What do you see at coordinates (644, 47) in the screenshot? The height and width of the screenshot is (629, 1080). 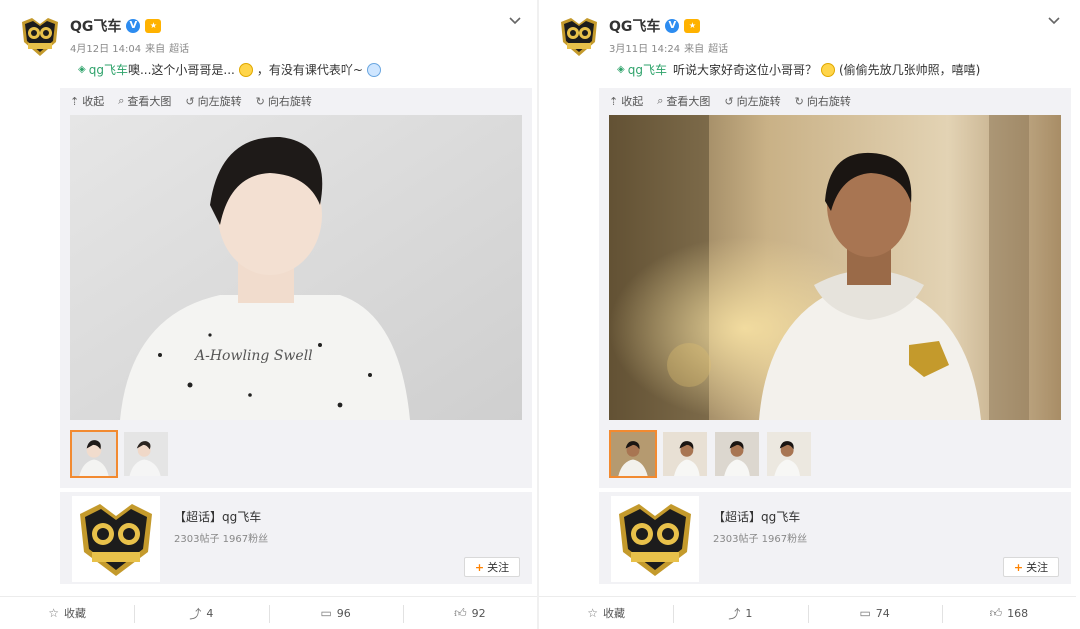 I see `post-time: 3月11日 14:24` at bounding box center [644, 47].